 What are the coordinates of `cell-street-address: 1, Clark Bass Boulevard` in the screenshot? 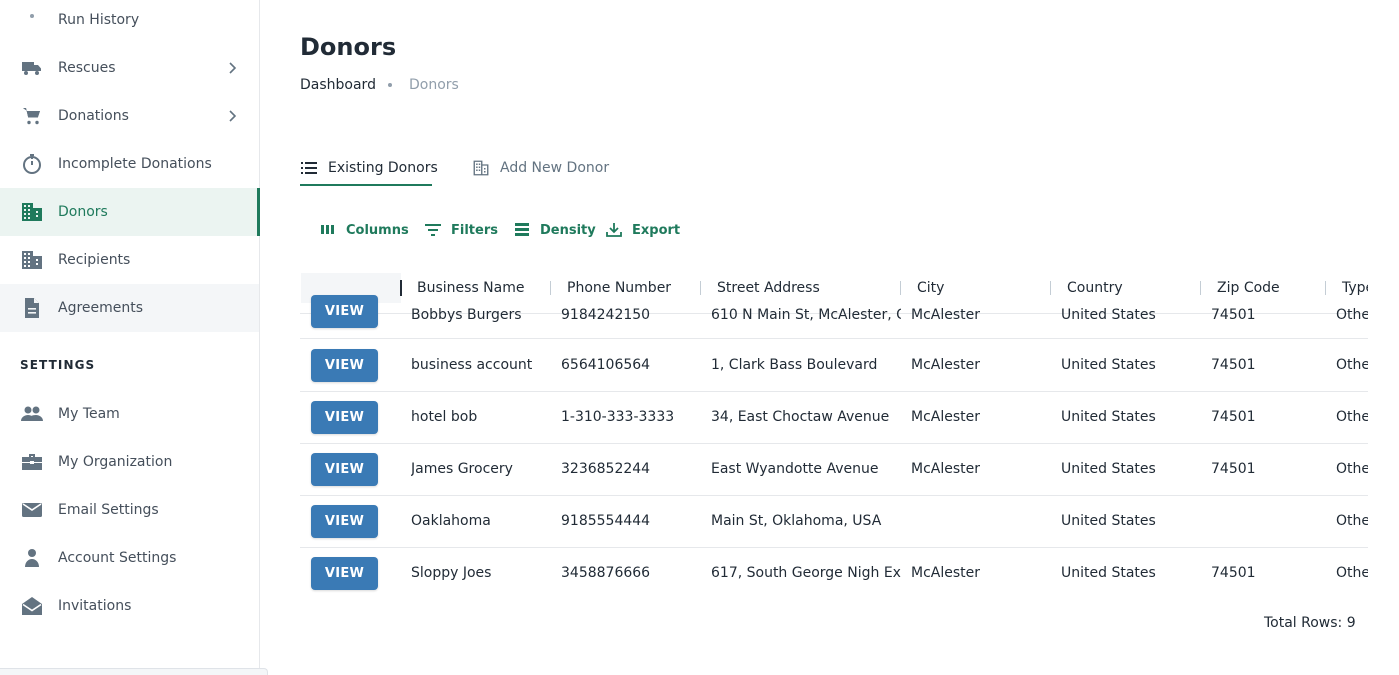 It's located at (794, 365).